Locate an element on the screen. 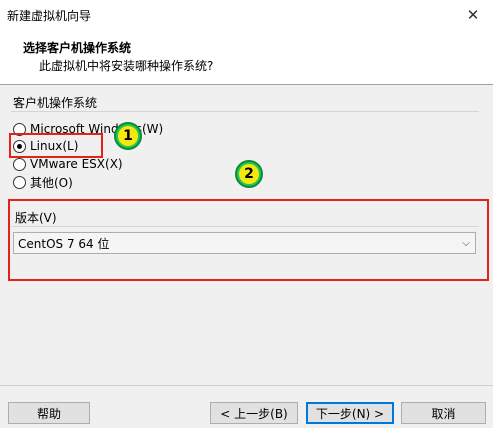  page-subtitle: 此虚拟机中将安装哪种操作系统? is located at coordinates (126, 66).